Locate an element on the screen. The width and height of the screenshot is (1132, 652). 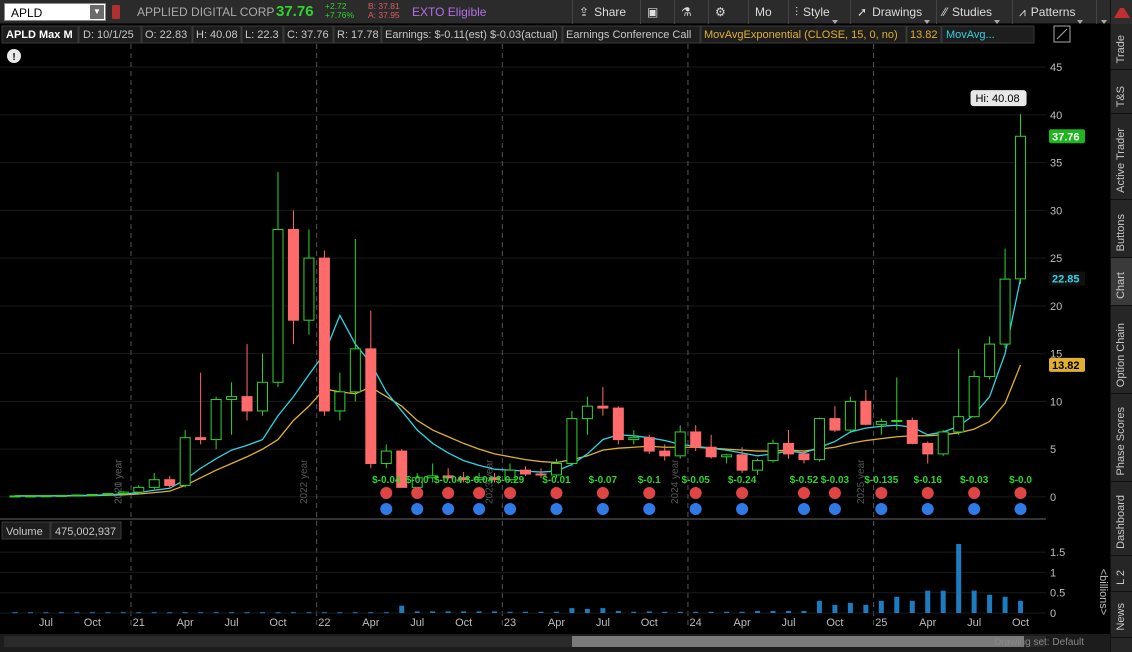
earnings-label: $-0.0 is located at coordinates (417, 480).